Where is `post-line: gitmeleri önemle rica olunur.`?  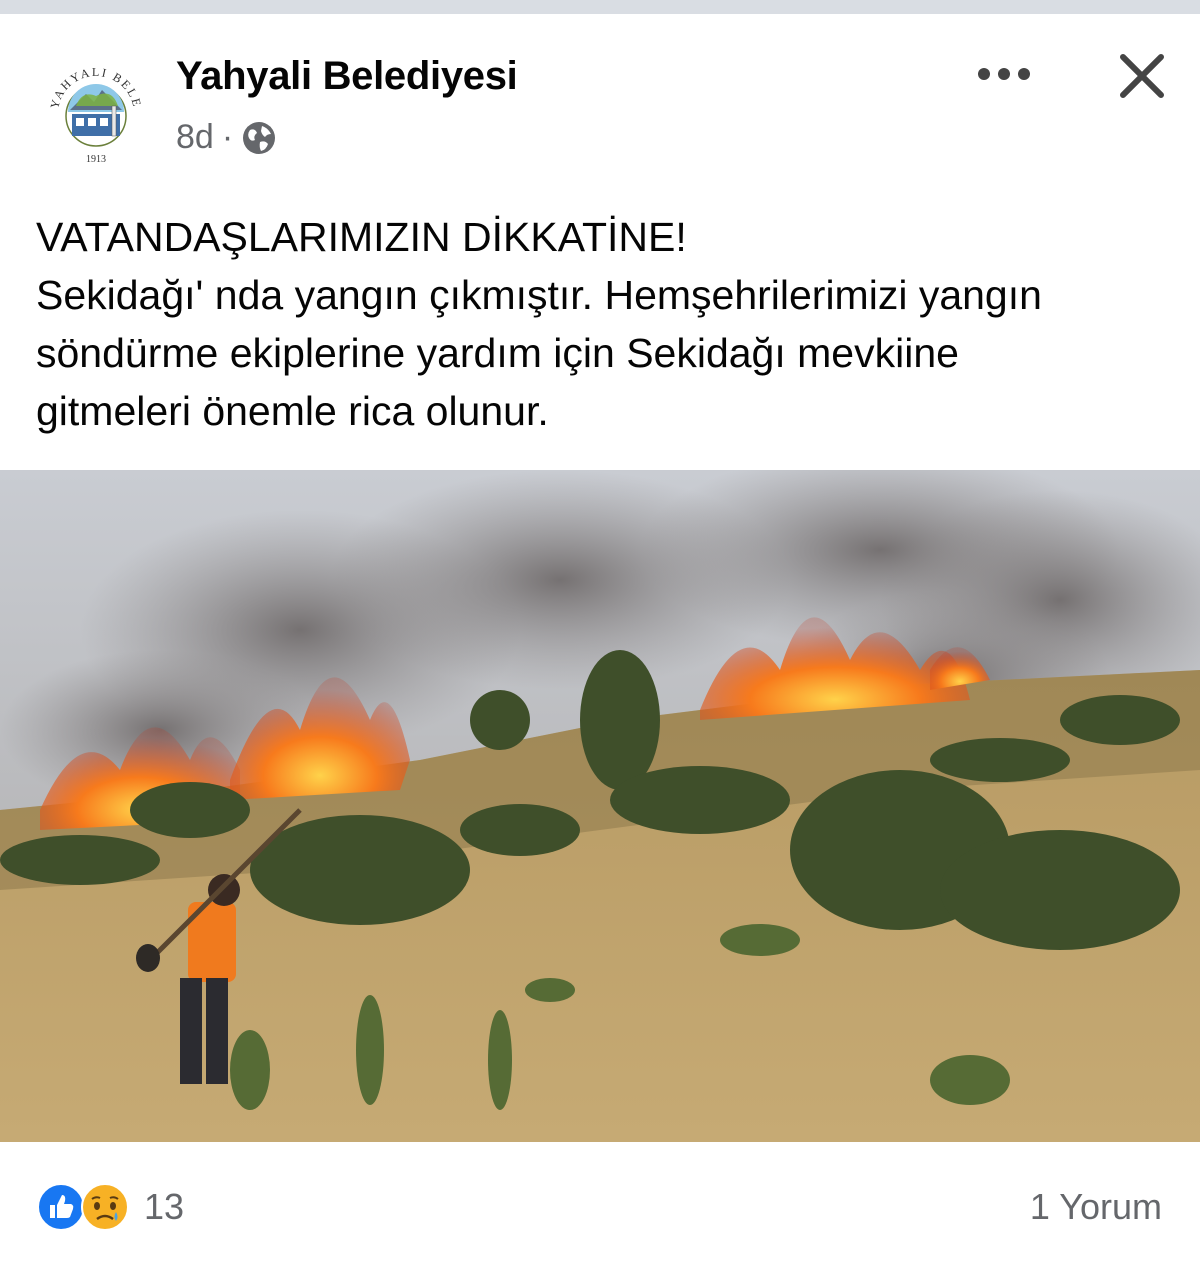
post-line: gitmeleri önemle rica olunur. is located at coordinates (292, 411).